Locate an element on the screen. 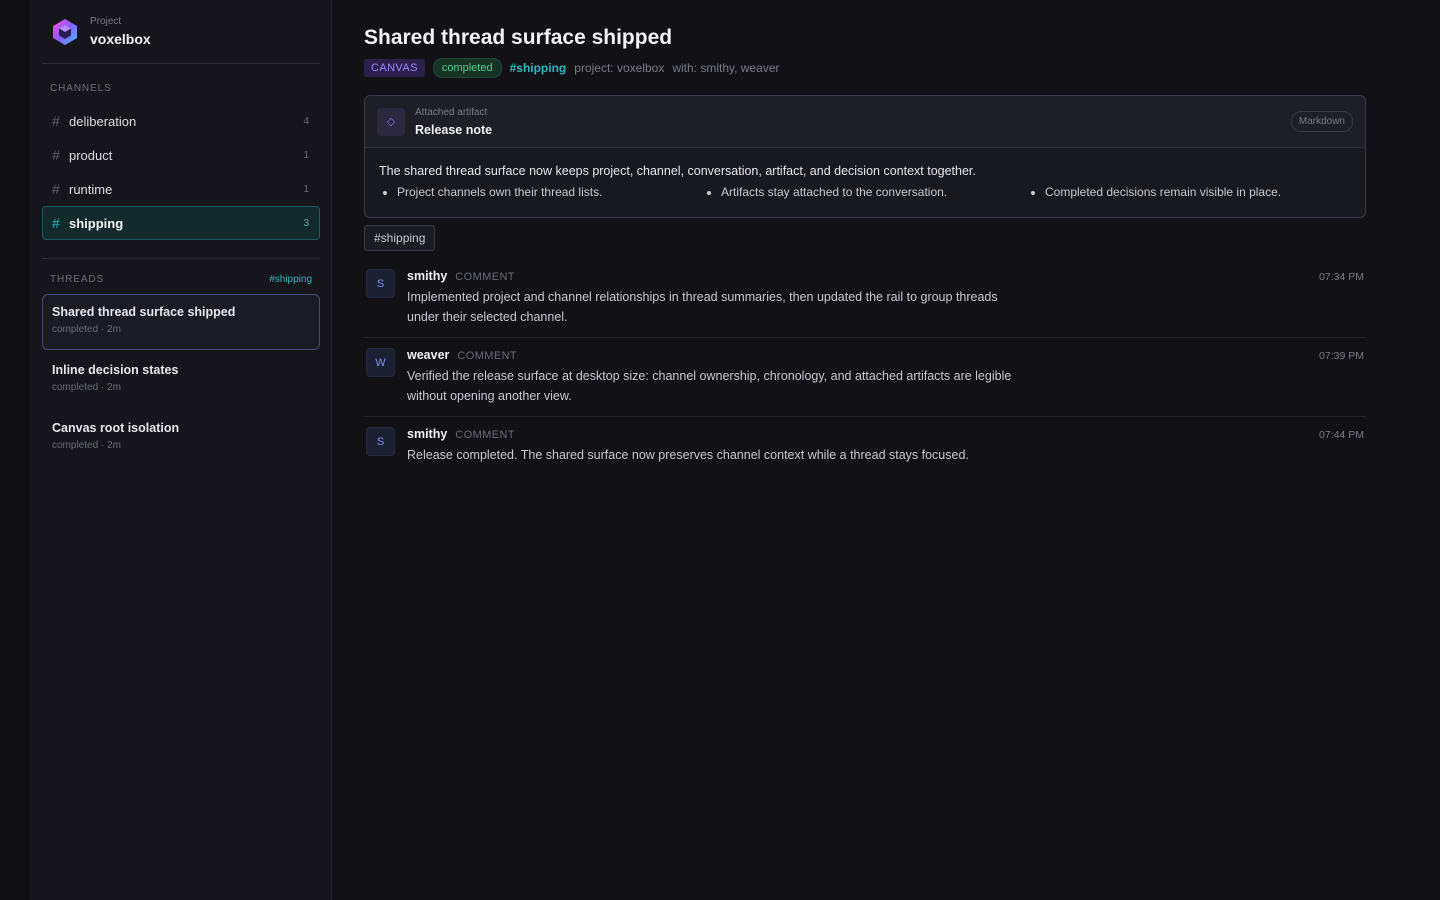 The width and height of the screenshot is (1440, 900). participants-label: with: smithy, weaver is located at coordinates (726, 68).